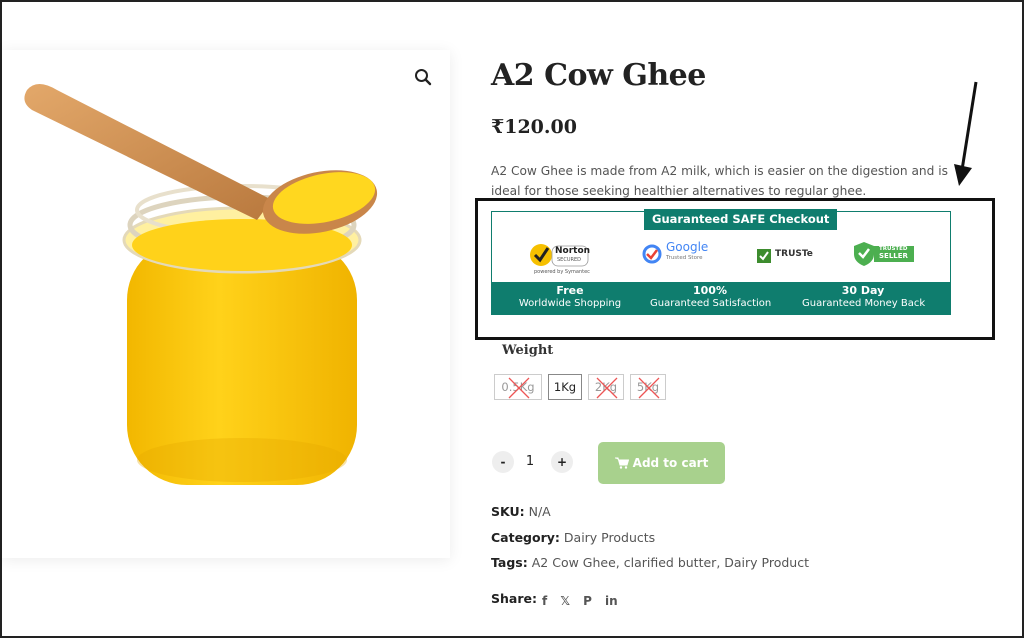 The image size is (1024, 638). Describe the element at coordinates (573, 251) in the screenshot. I see `norton-text: Norton` at that location.